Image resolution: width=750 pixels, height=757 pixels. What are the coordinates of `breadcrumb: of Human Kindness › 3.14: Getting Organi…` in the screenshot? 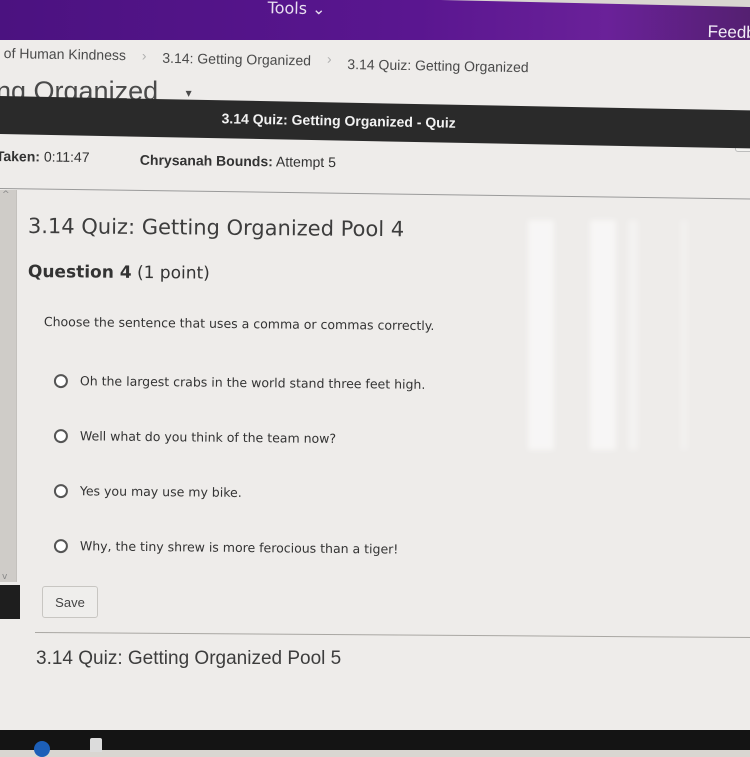 It's located at (266, 57).